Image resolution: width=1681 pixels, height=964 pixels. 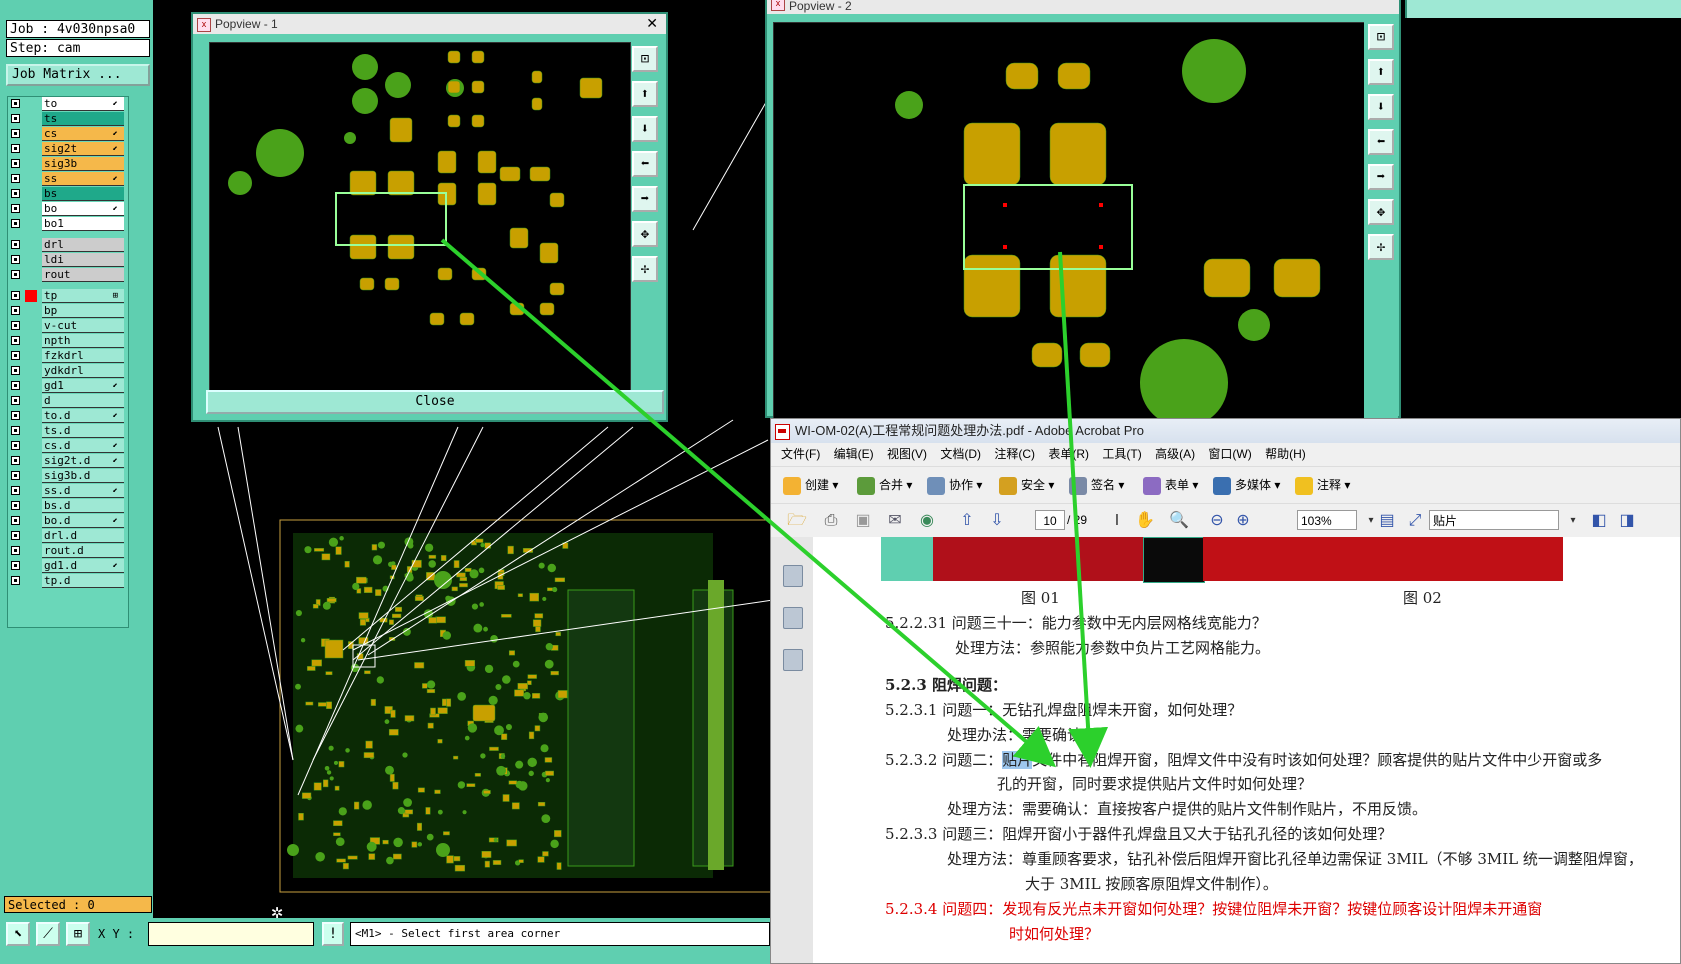 What do you see at coordinates (967, 521) in the screenshot?
I see `prev-page-icon: ⇧` at bounding box center [967, 521].